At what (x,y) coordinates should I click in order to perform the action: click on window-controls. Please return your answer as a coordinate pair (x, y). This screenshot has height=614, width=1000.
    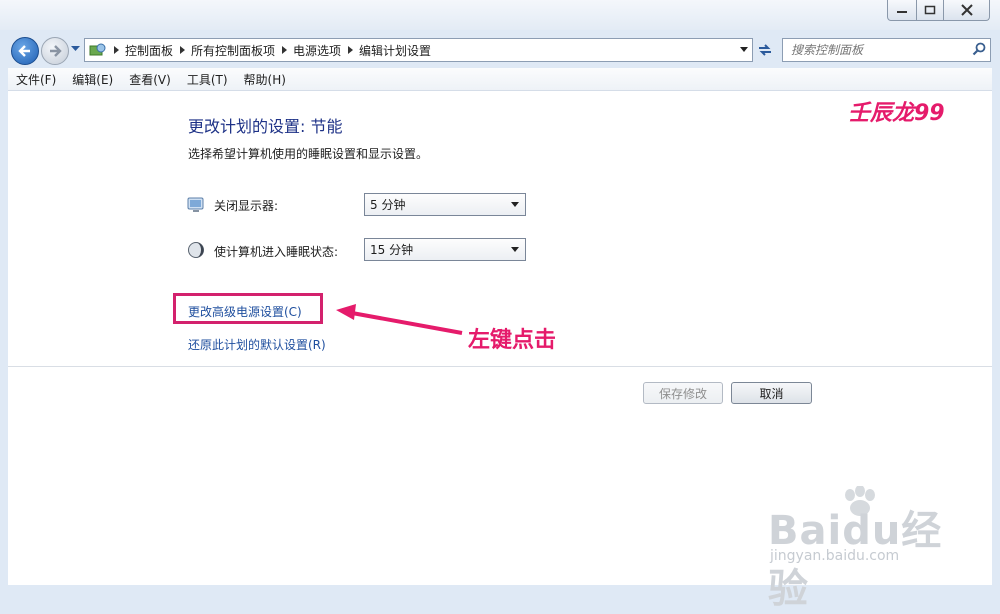
    Looking at the image, I should click on (938, 10).